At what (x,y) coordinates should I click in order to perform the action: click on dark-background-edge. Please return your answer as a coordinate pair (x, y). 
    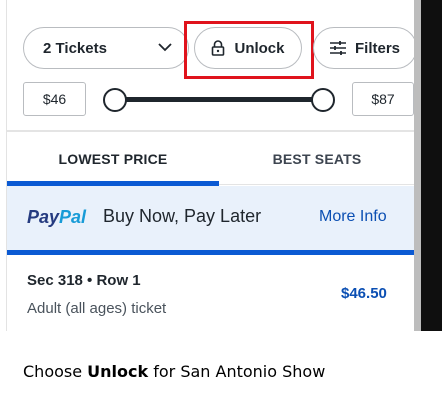
    Looking at the image, I should click on (431, 165).